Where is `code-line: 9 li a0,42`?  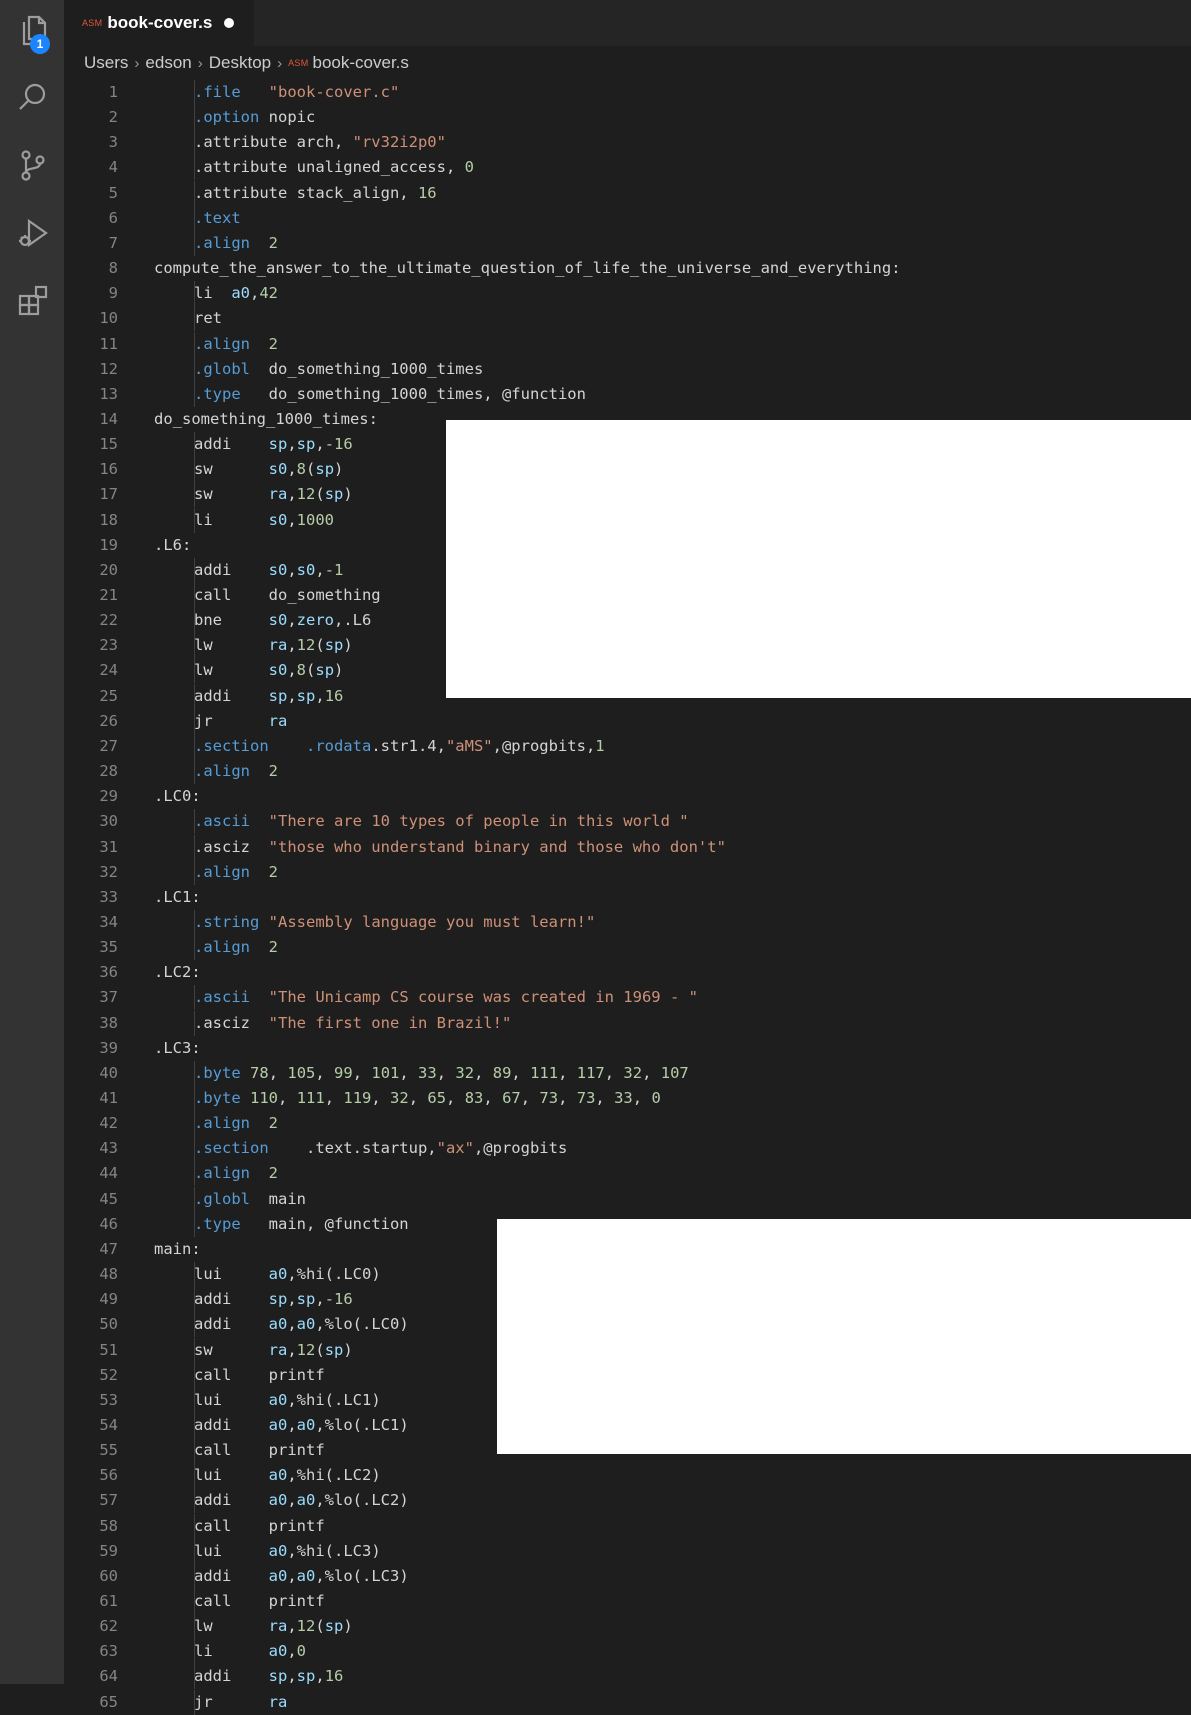
code-line: 9 li a0,42 is located at coordinates (627, 294).